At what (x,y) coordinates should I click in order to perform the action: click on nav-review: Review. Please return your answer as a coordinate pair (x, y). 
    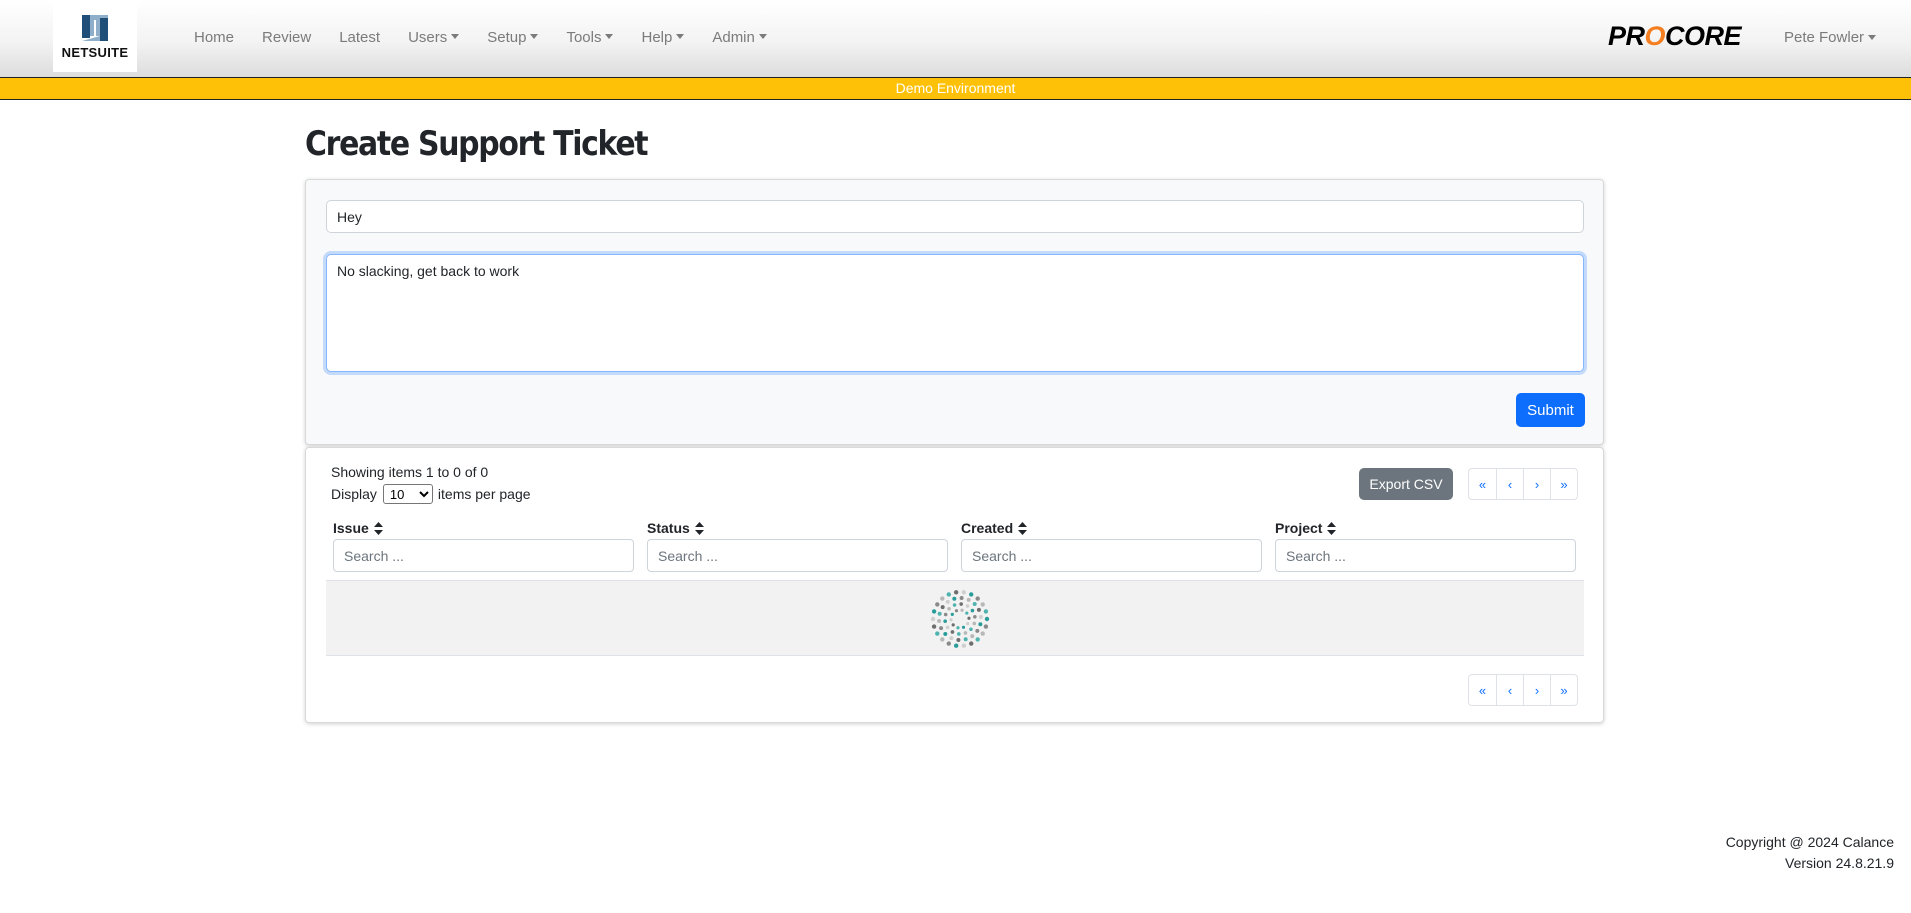
    Looking at the image, I should click on (286, 37).